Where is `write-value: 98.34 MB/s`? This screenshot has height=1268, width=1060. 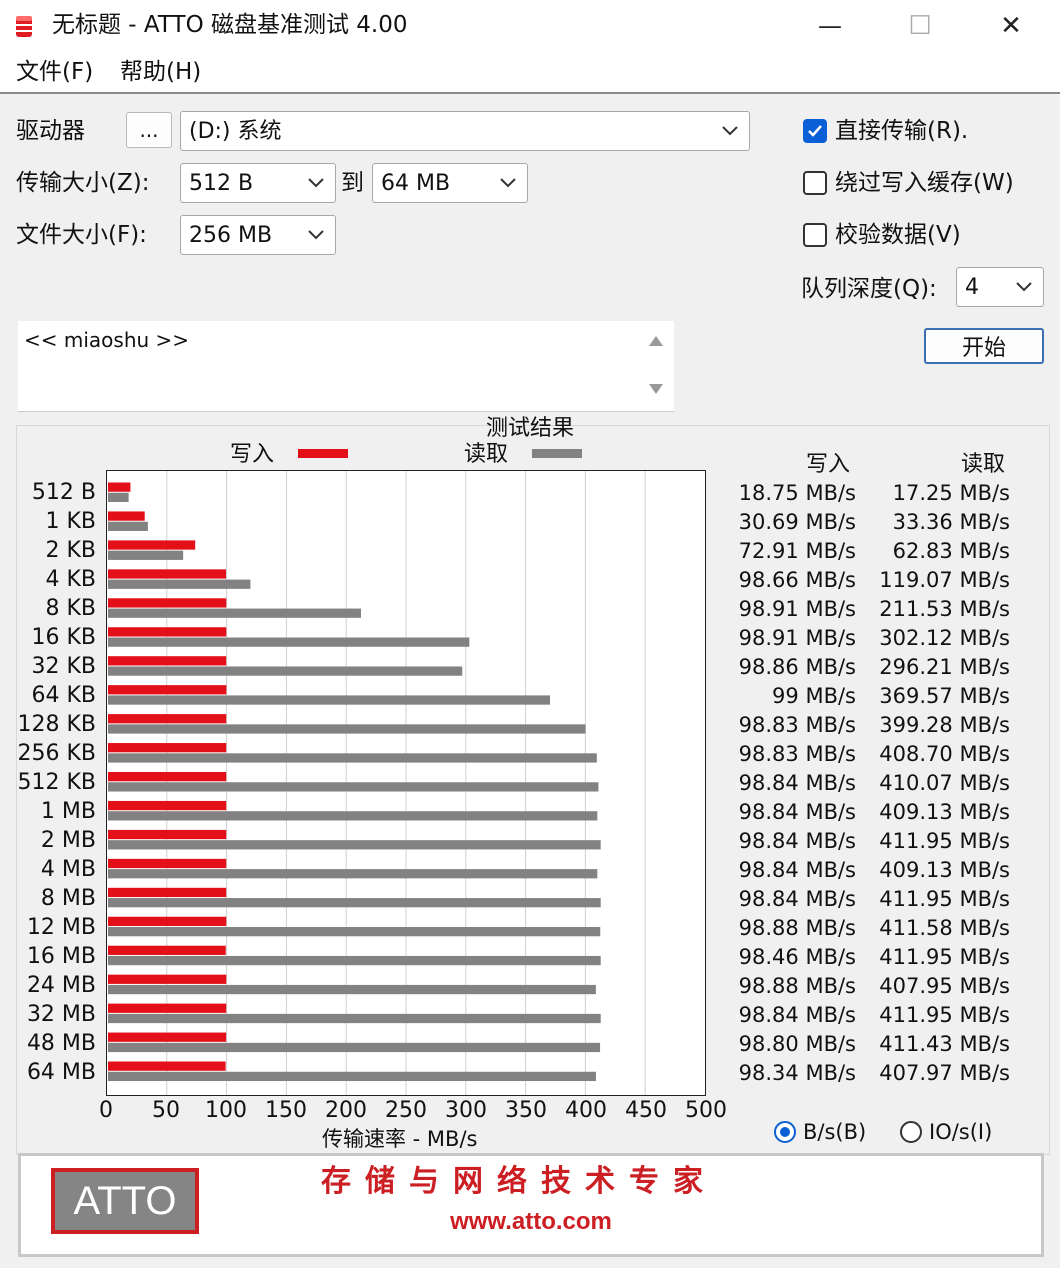 write-value: 98.34 MB/s is located at coordinates (797, 1073).